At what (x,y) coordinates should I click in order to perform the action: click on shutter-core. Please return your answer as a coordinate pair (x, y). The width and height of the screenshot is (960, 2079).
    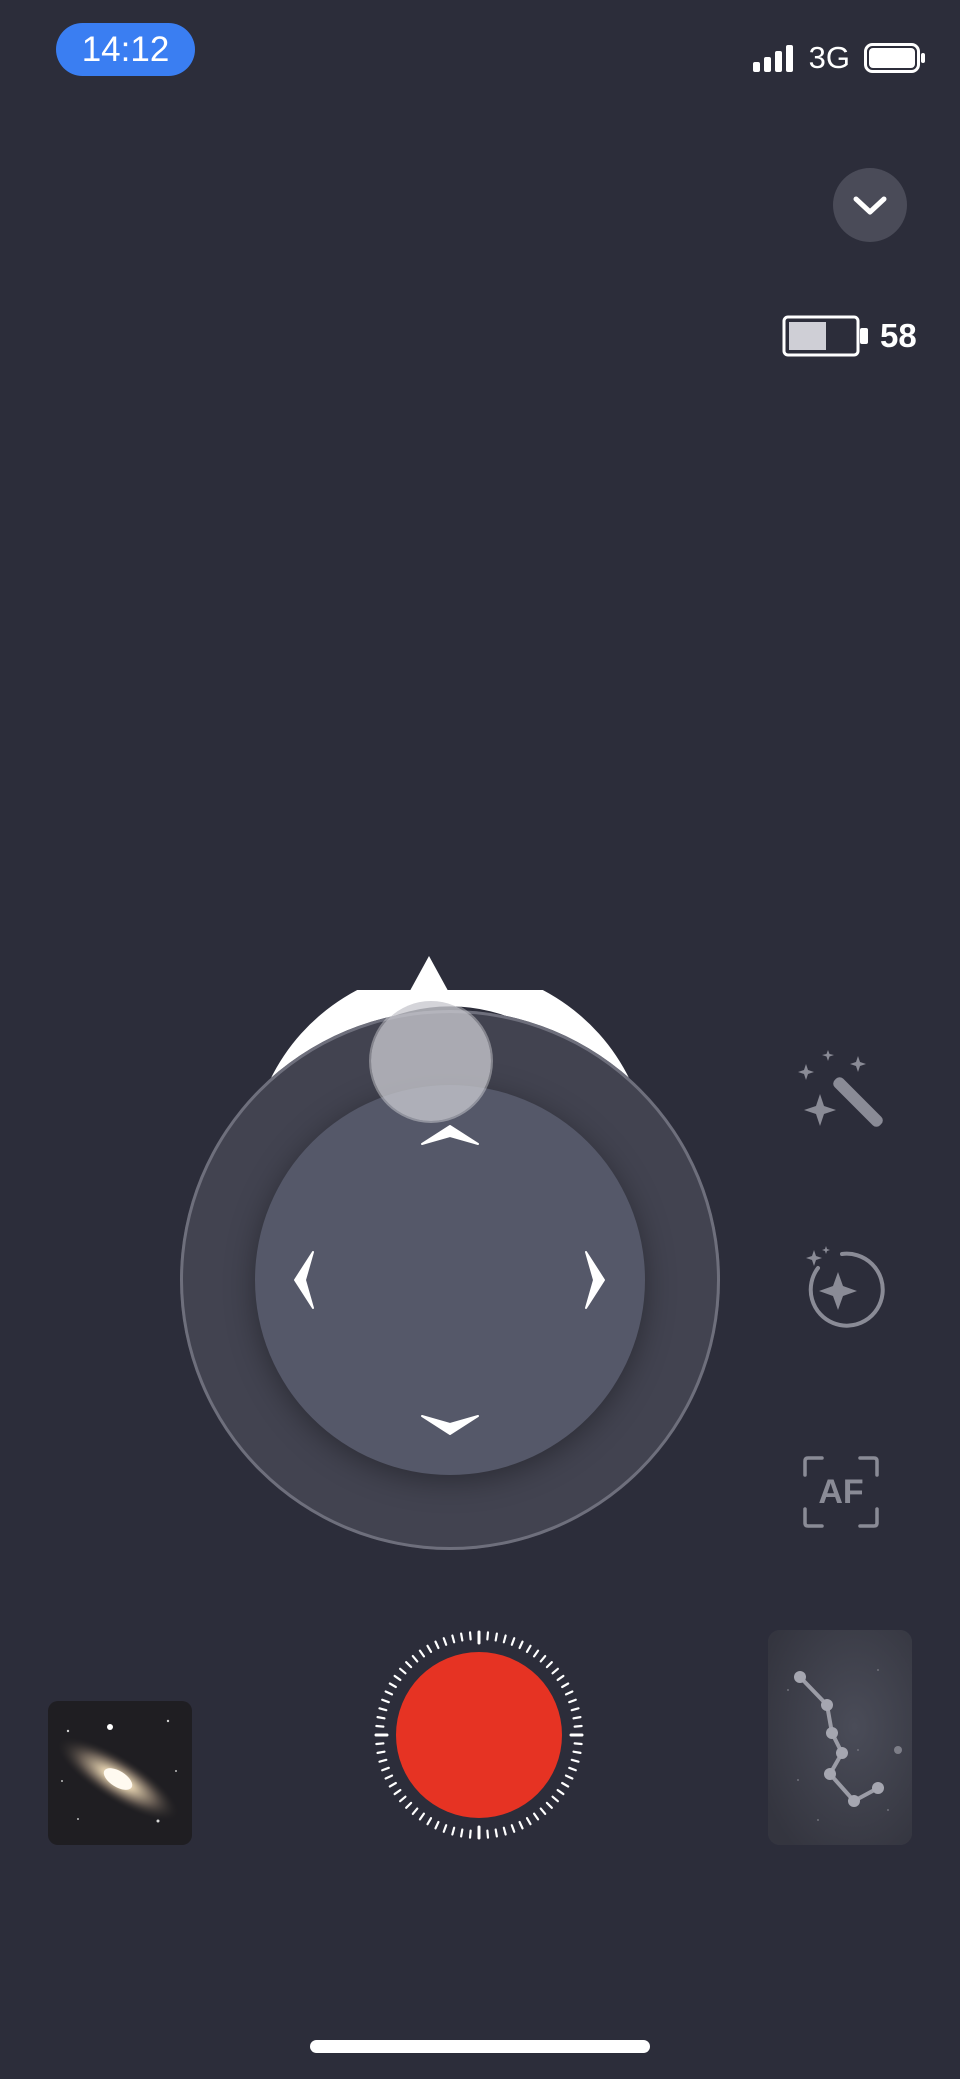
    Looking at the image, I should click on (479, 1735).